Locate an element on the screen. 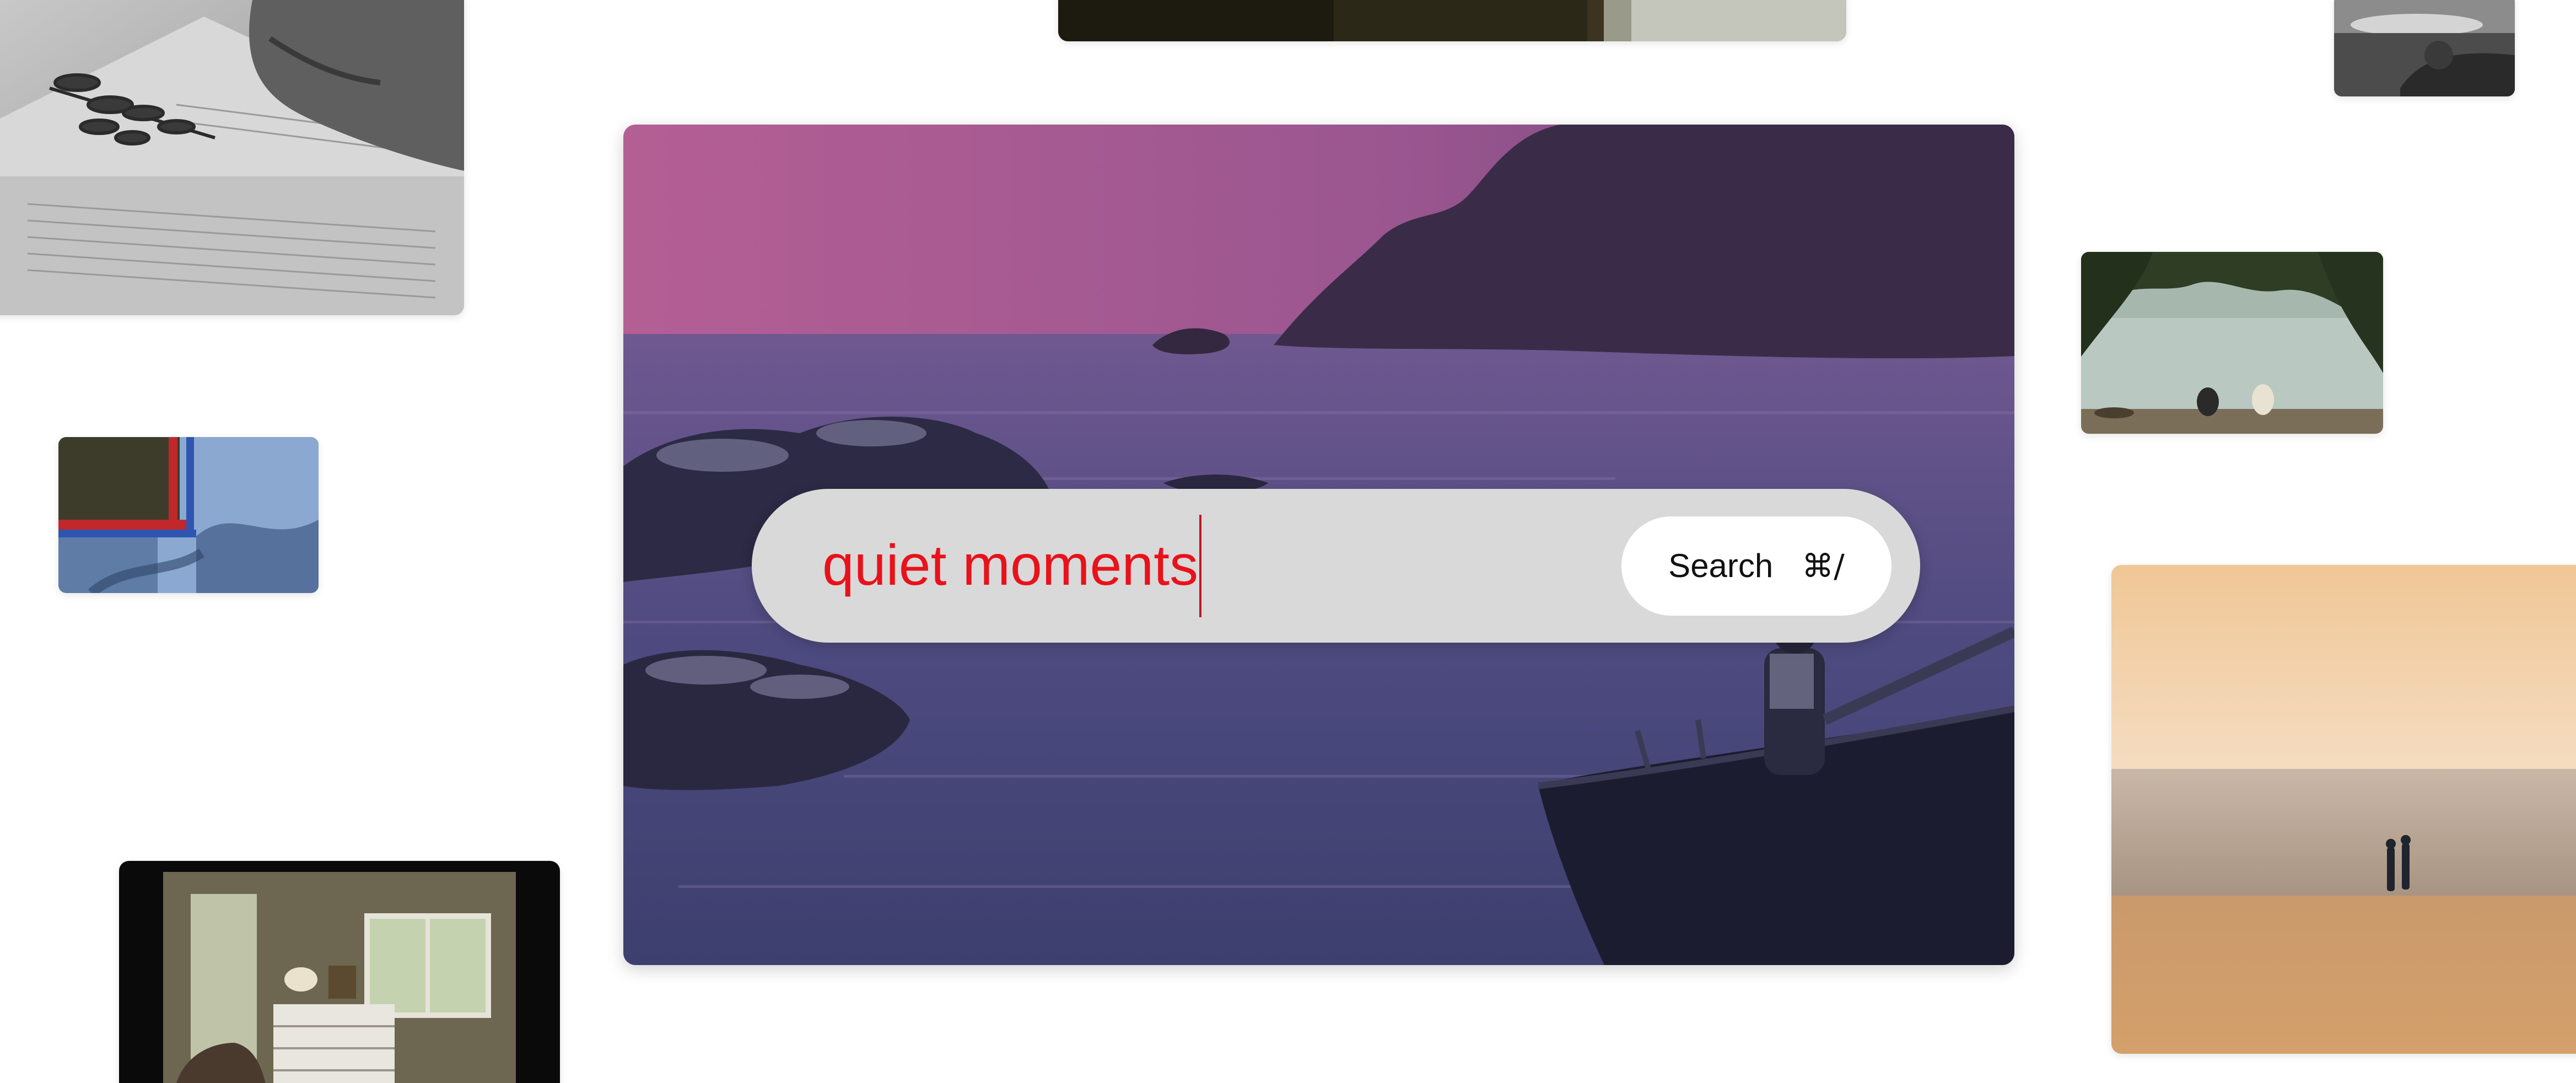 Image resolution: width=2576 pixels, height=1083 pixels. blue-window-thumbnail is located at coordinates (189, 515).